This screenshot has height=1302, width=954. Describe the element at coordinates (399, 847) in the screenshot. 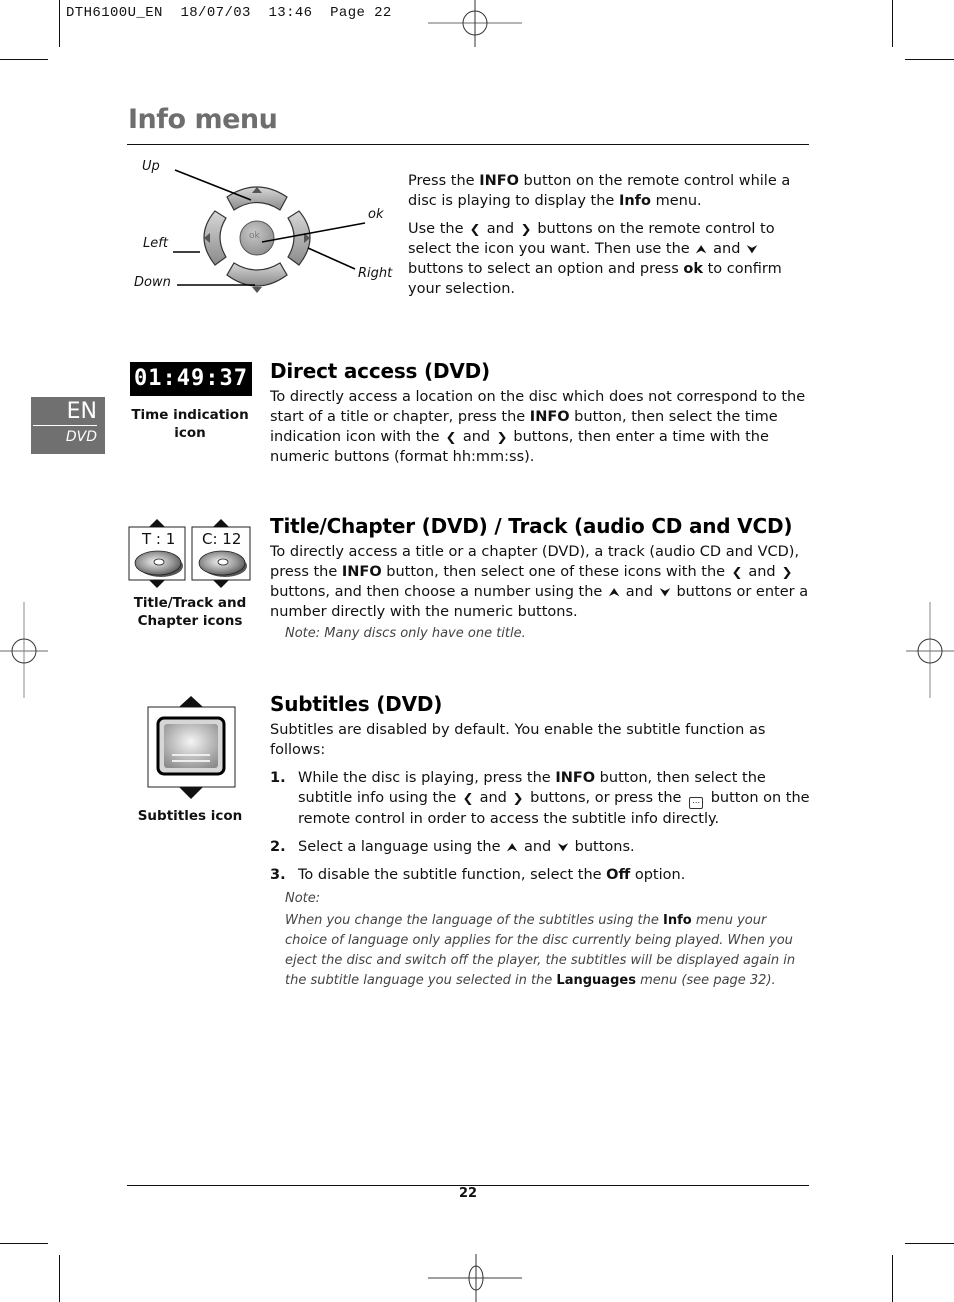

I see `text: Select a language using the` at that location.